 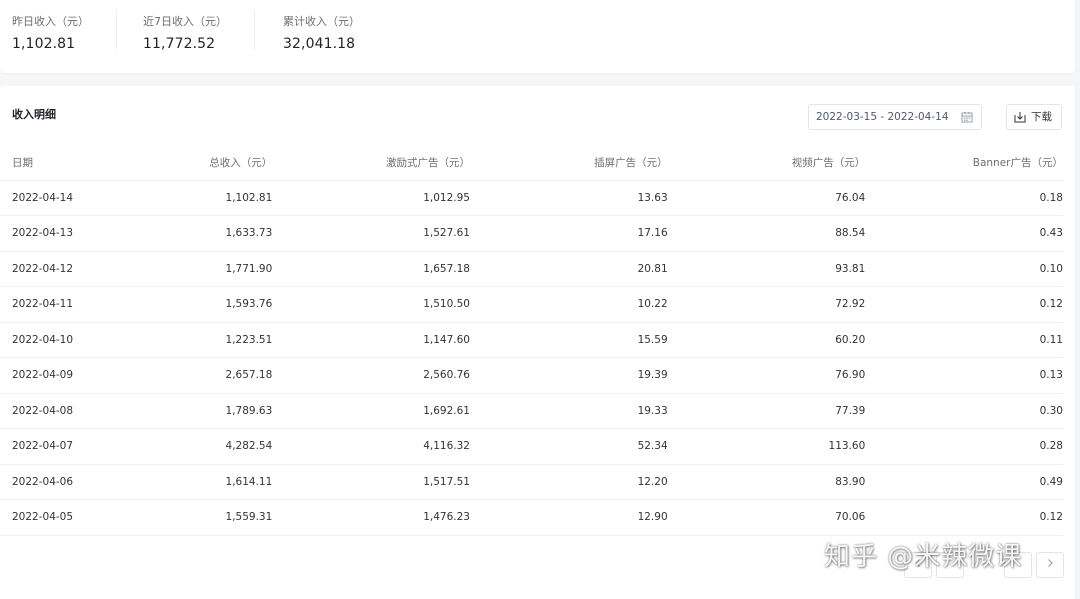 I want to click on cell-interstitial: 13.63, so click(x=568, y=198).